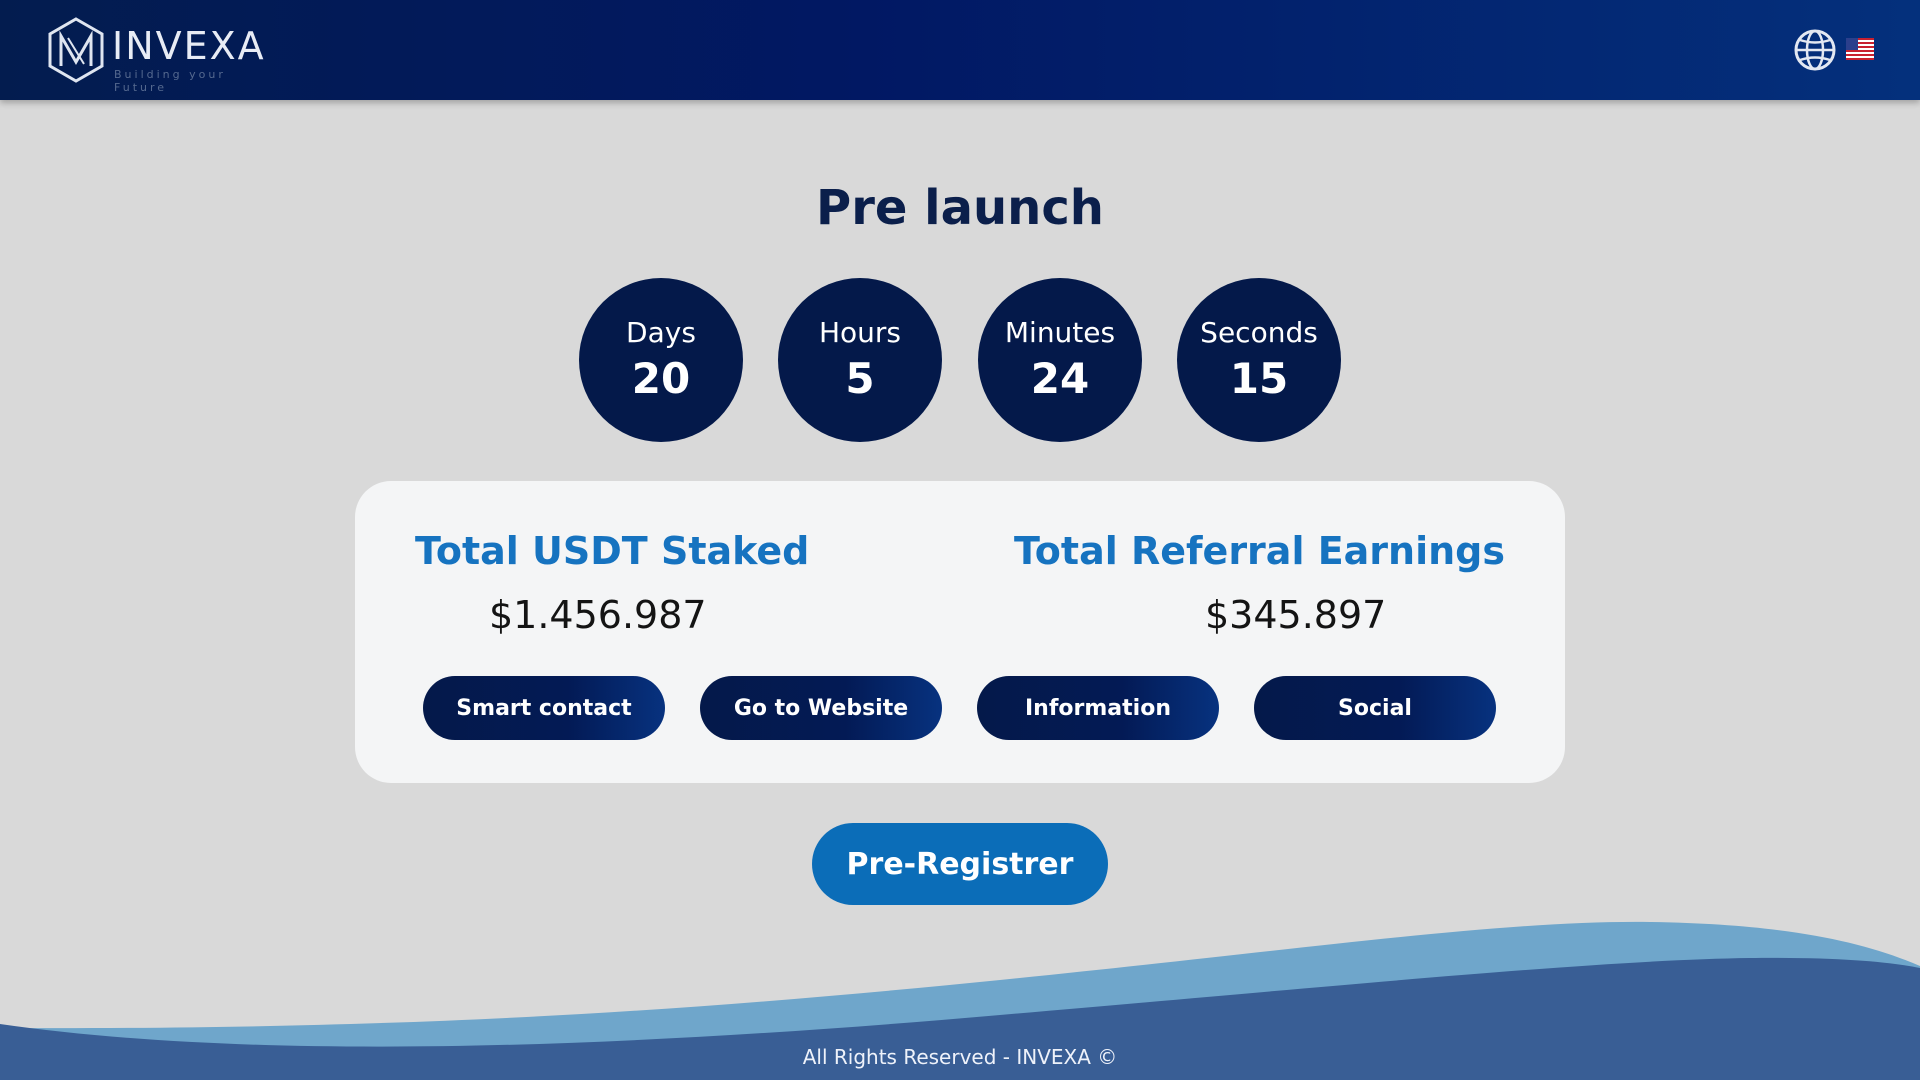 This screenshot has width=1920, height=1080. I want to click on social-button: Social, so click(1375, 708).